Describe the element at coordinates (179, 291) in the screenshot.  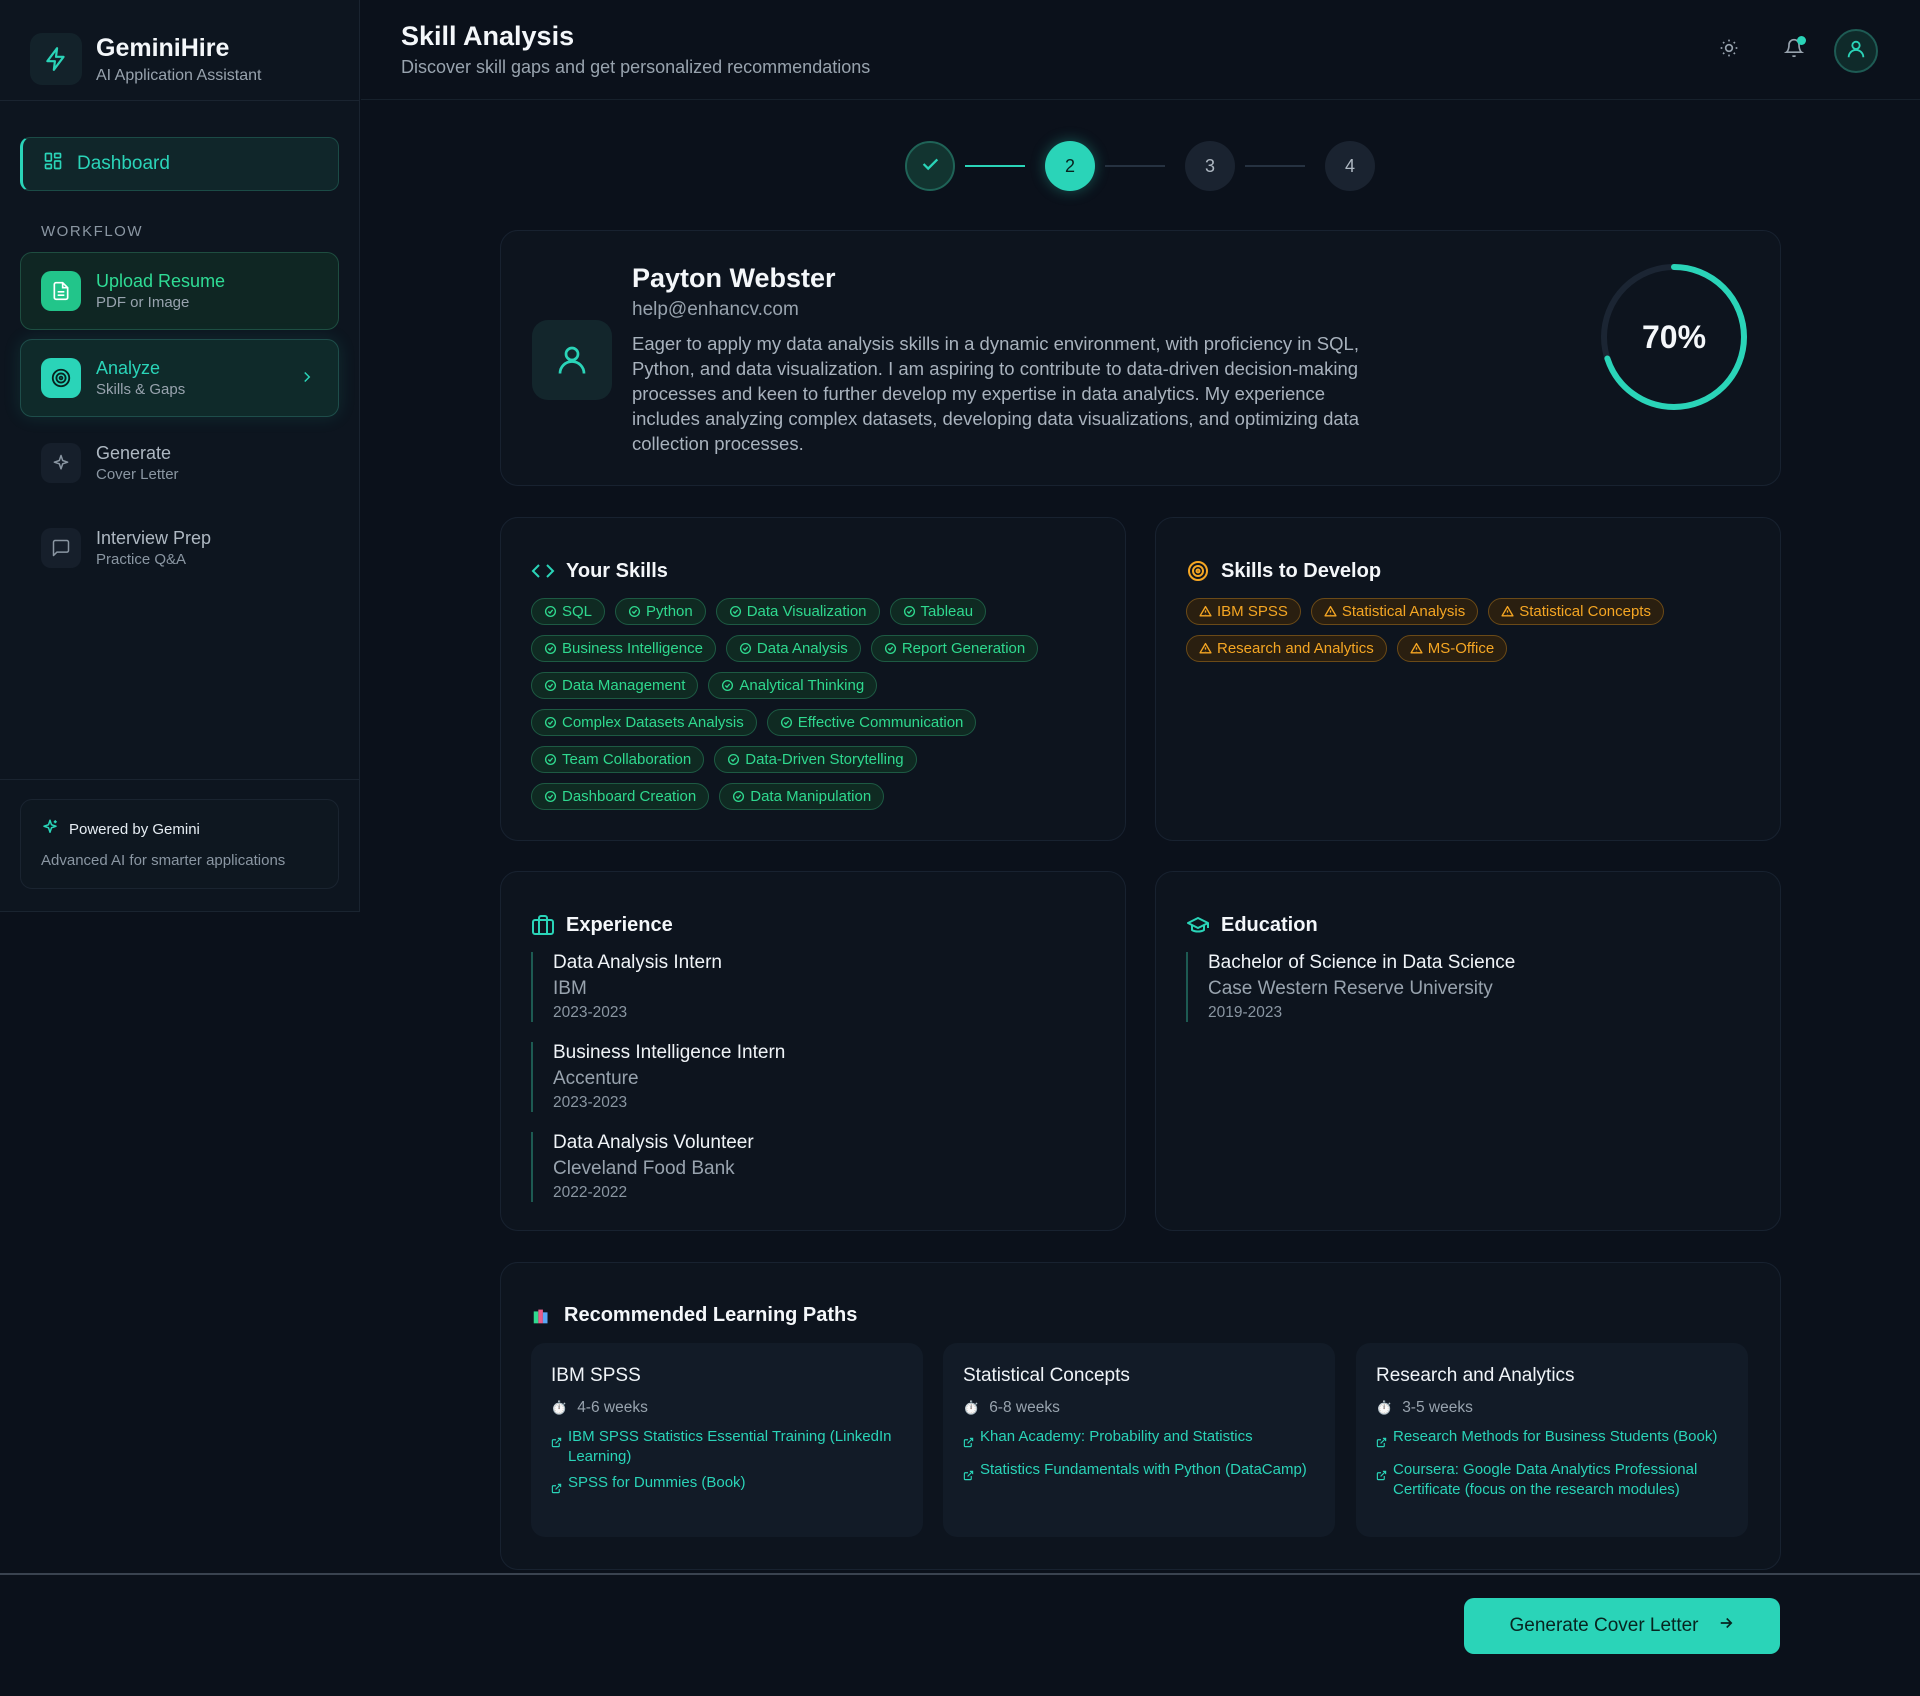
I see `workflow-upload-resume: Upload Resume PDF or Image` at that location.